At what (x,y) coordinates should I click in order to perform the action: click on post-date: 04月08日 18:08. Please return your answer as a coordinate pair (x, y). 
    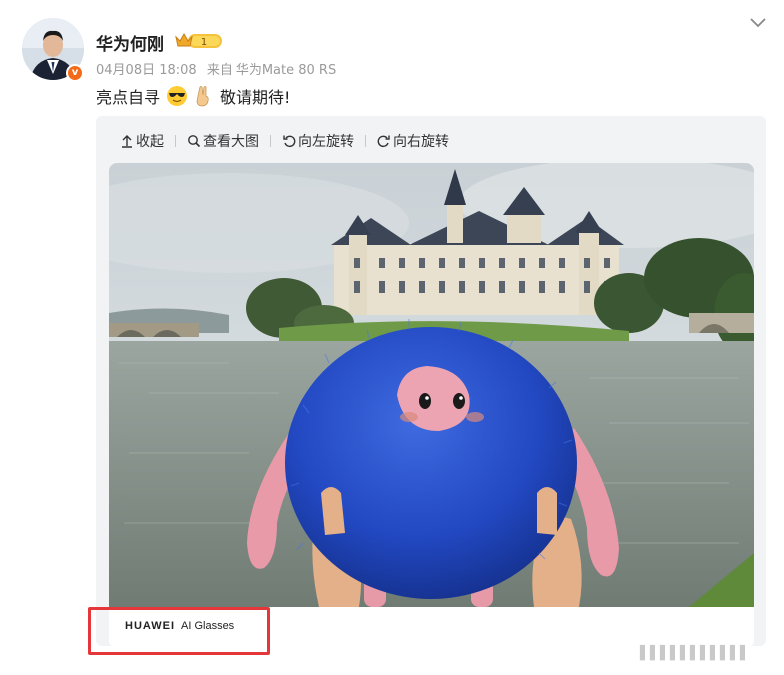
    Looking at the image, I should click on (146, 70).